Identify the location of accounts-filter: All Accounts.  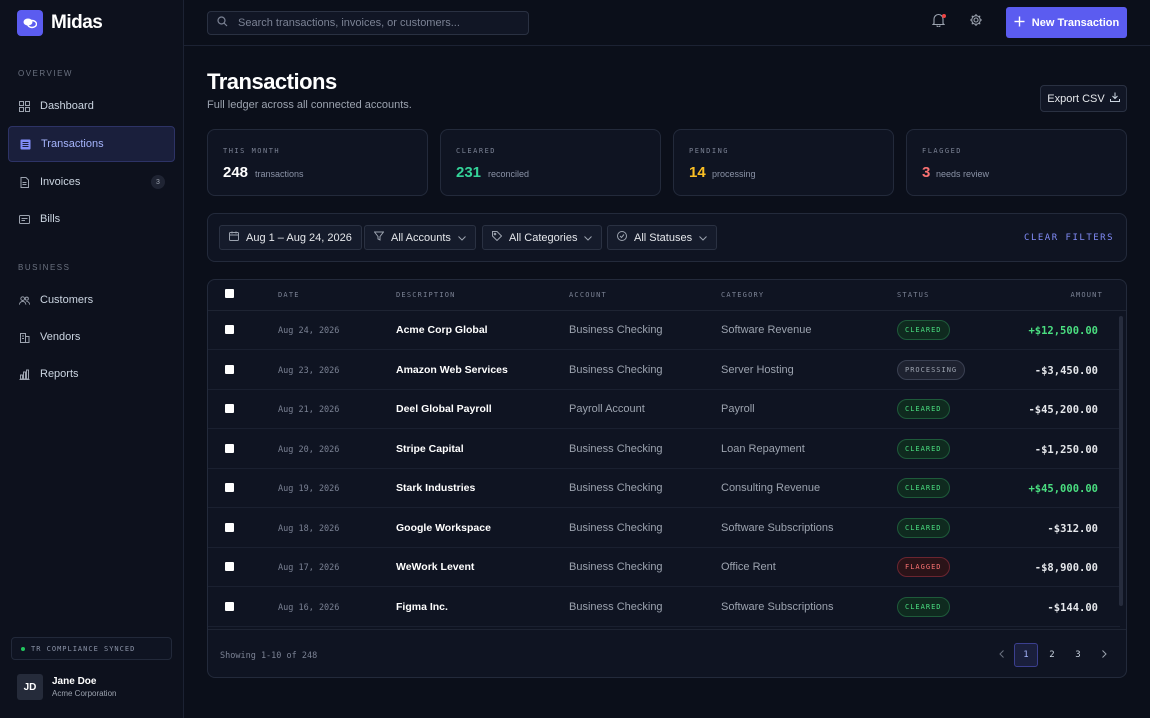
(420, 237).